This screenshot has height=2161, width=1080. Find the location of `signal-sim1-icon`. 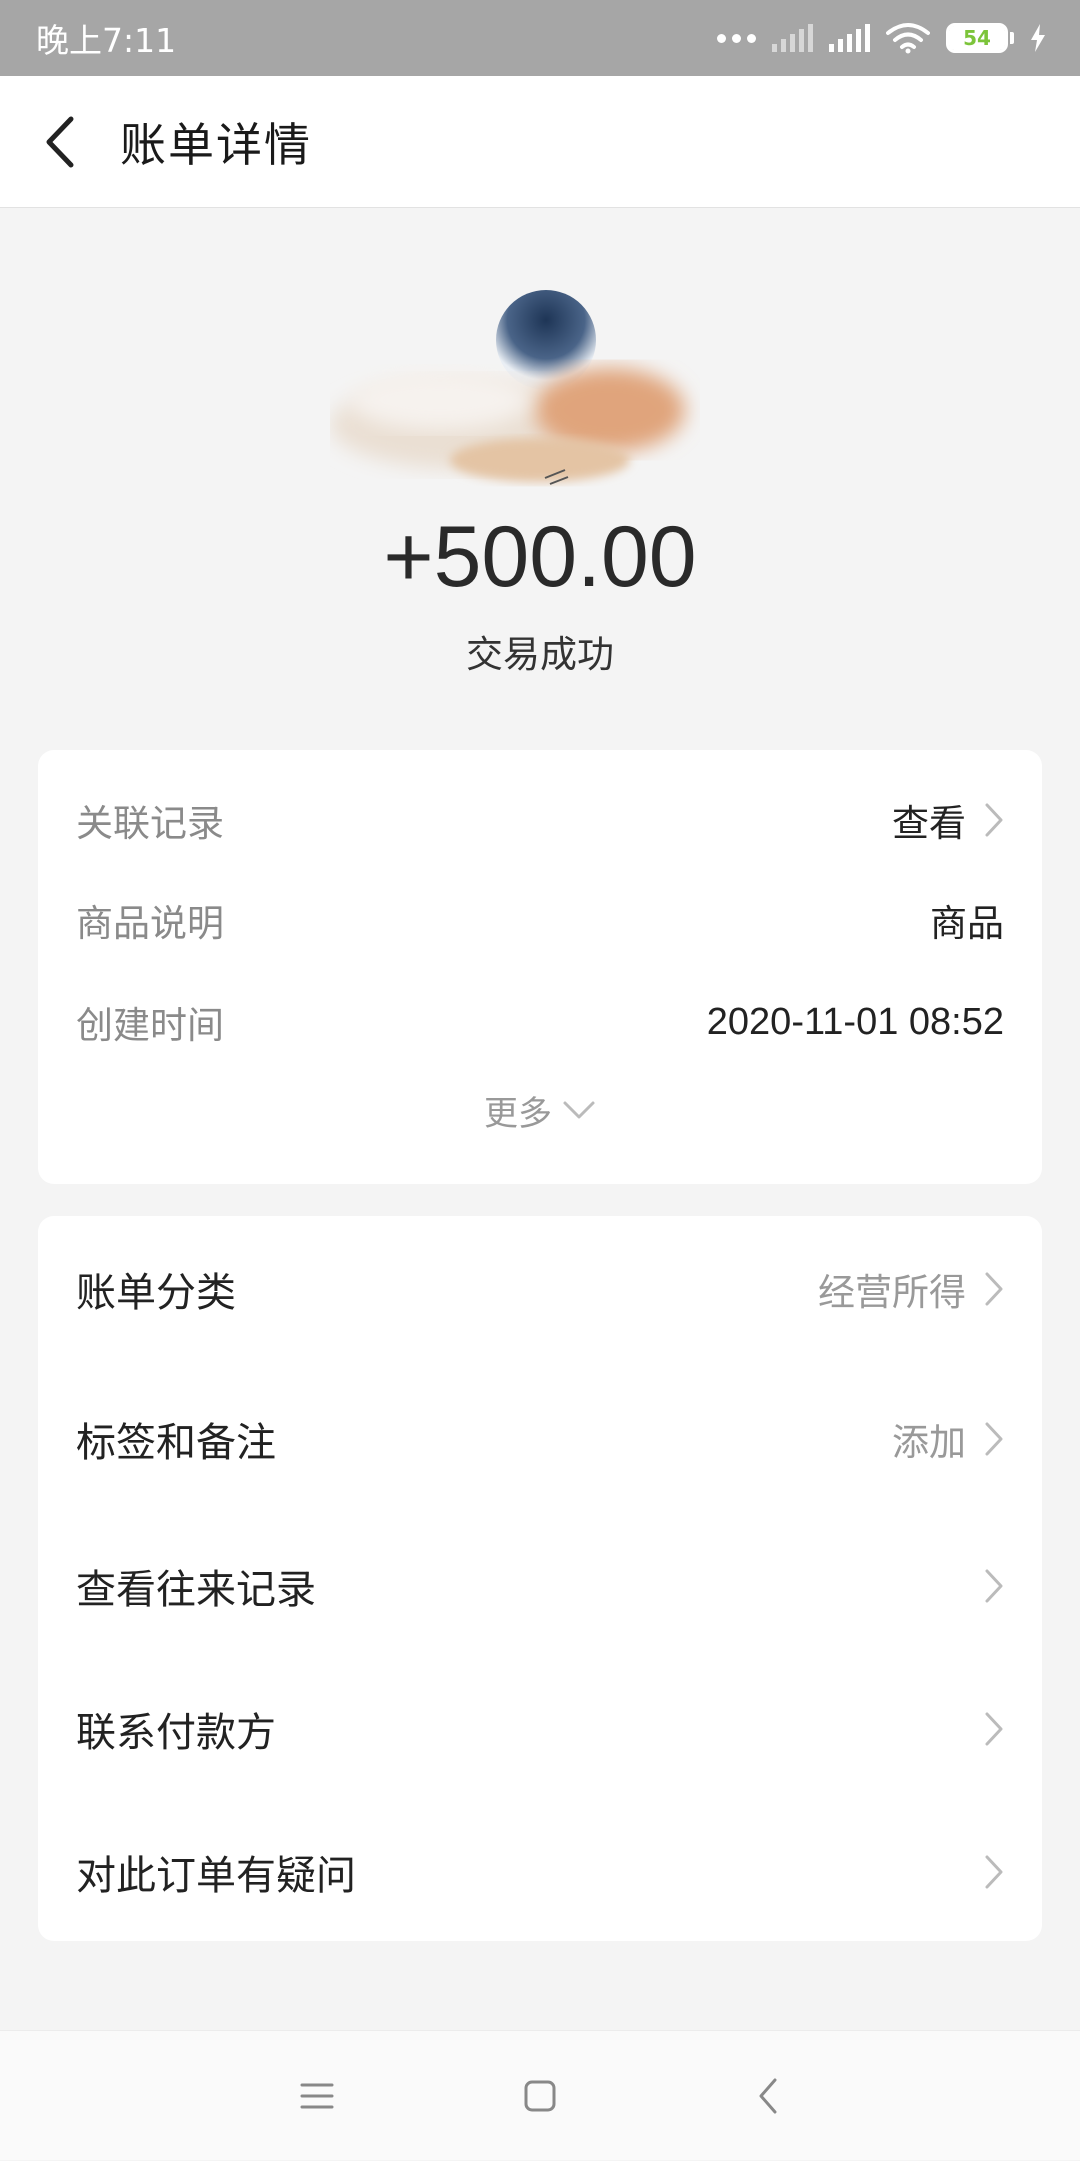

signal-sim1-icon is located at coordinates (849, 38).